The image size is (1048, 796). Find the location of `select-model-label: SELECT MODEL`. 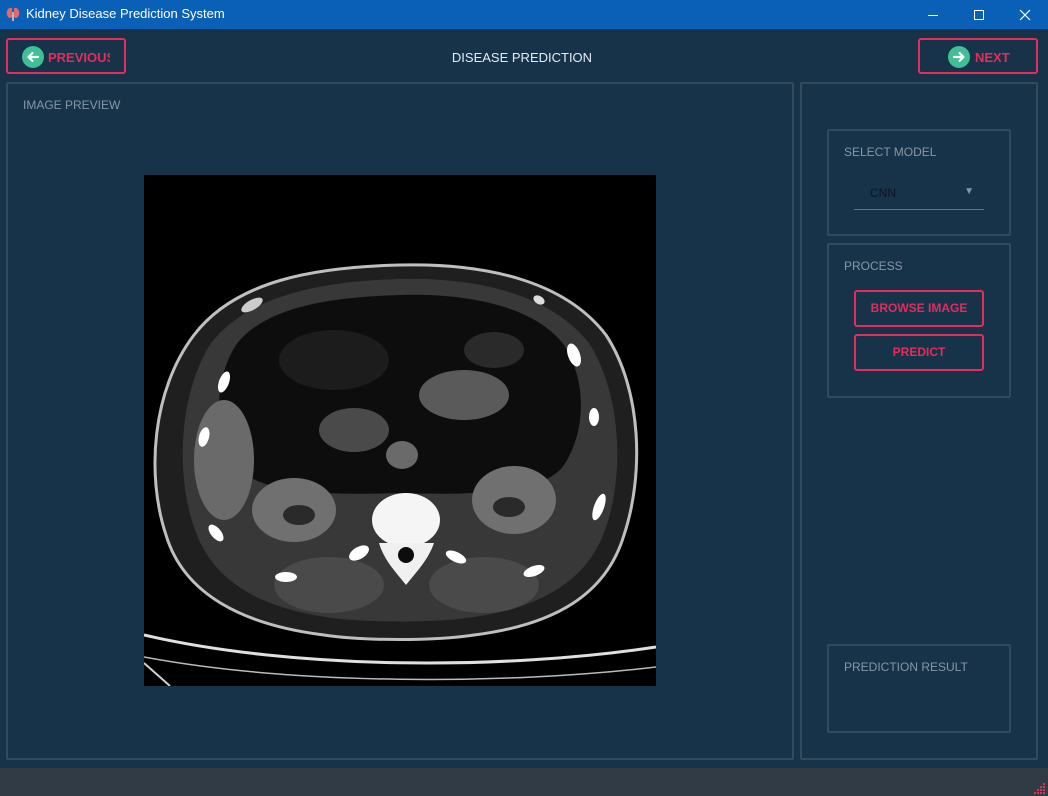

select-model-label: SELECT MODEL is located at coordinates (890, 152).